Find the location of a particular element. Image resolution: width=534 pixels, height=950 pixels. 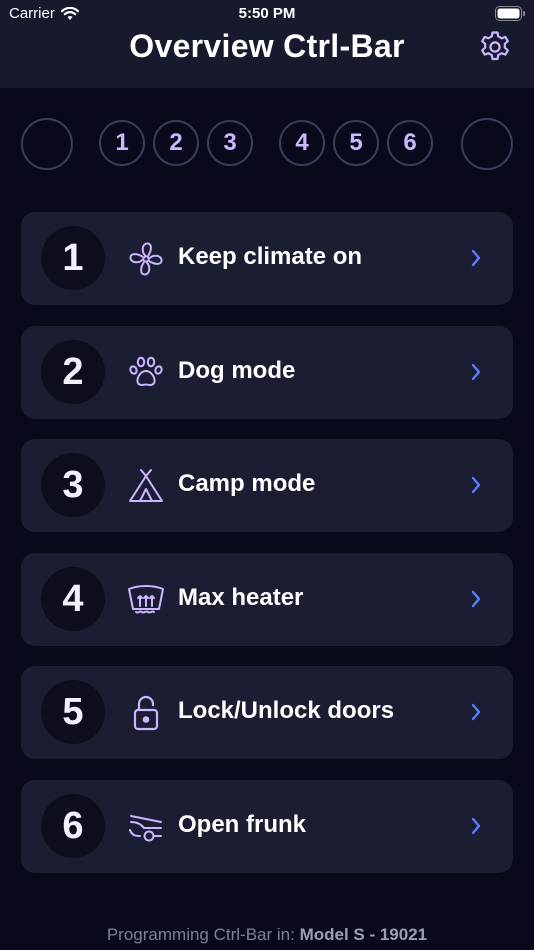

button-row-3: 3 Camp mode is located at coordinates (267, 485).